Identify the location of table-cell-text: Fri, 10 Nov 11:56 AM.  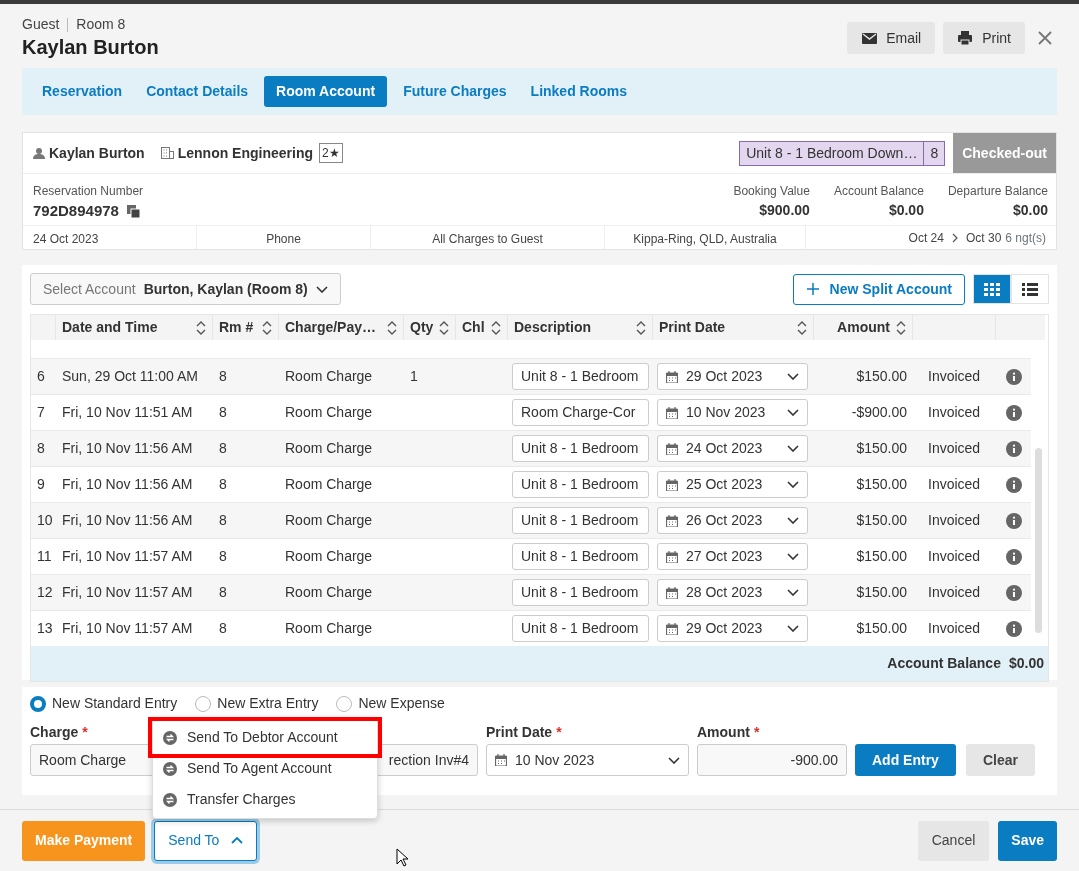
(127, 484).